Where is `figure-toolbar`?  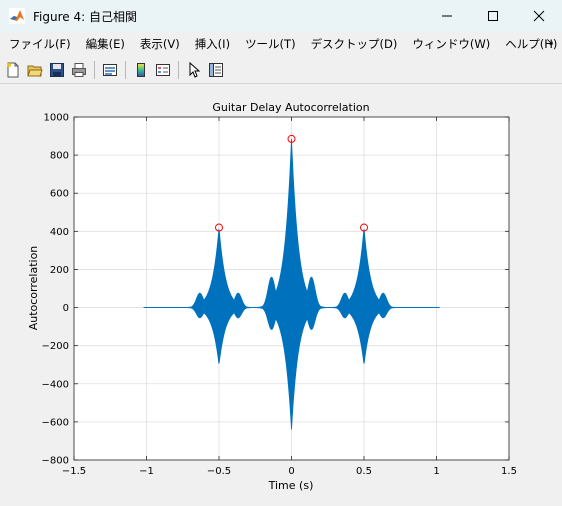
figure-toolbar is located at coordinates (281, 70).